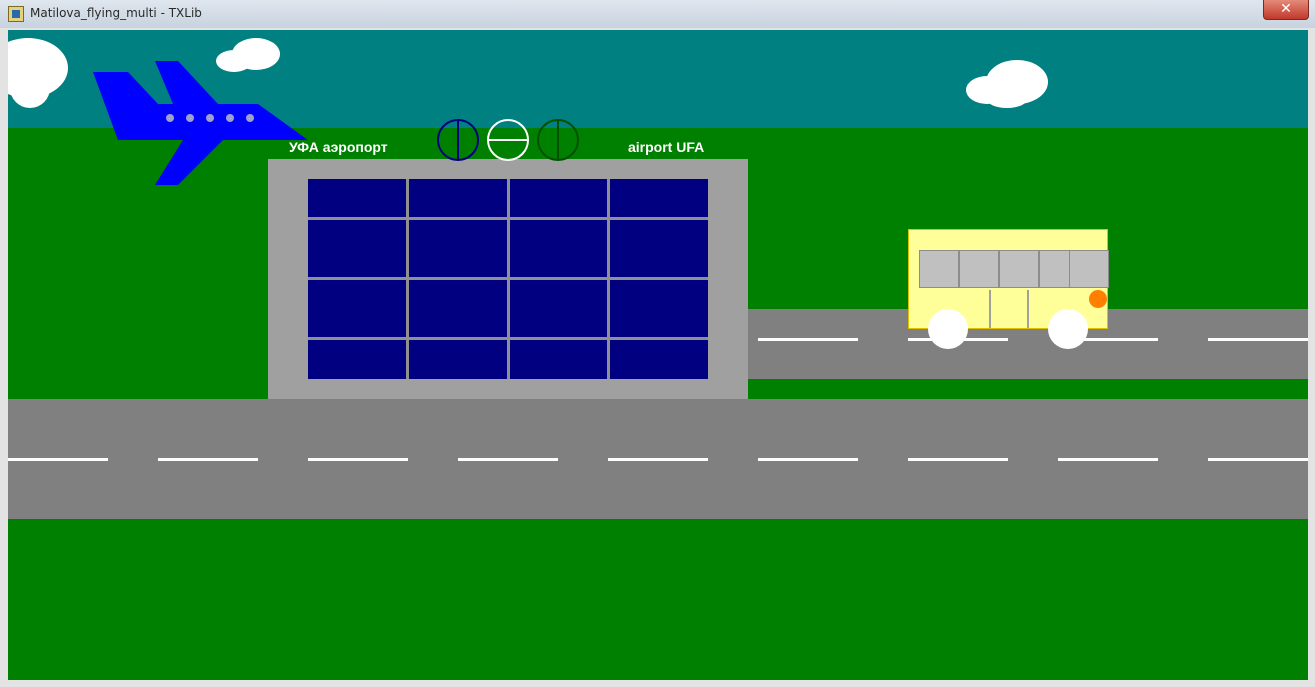 The width and height of the screenshot is (1315, 687). I want to click on airplane-body, so click(200, 106).